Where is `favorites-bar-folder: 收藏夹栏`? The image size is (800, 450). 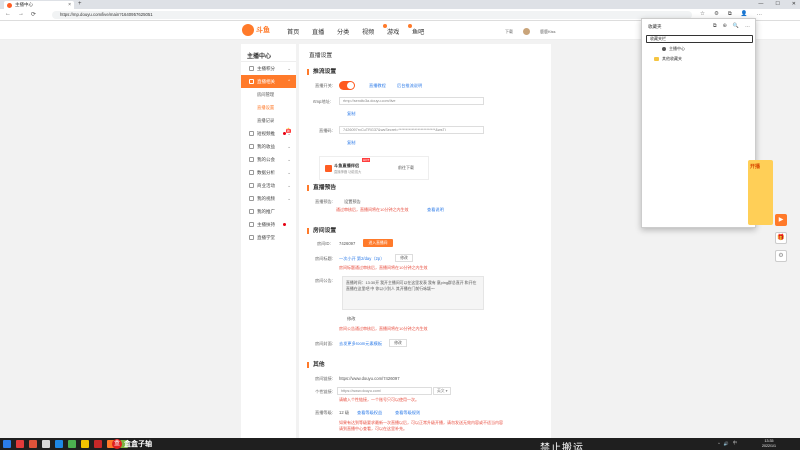 favorites-bar-folder: 收藏夹栏 is located at coordinates (699, 39).